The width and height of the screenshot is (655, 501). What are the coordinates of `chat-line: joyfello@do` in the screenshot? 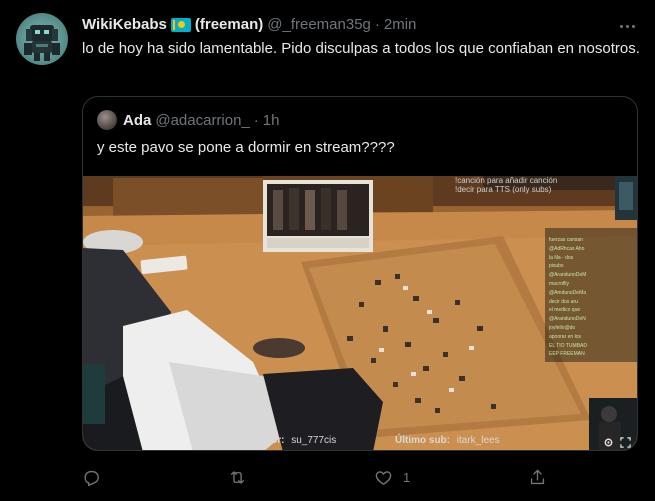 It's located at (562, 327).